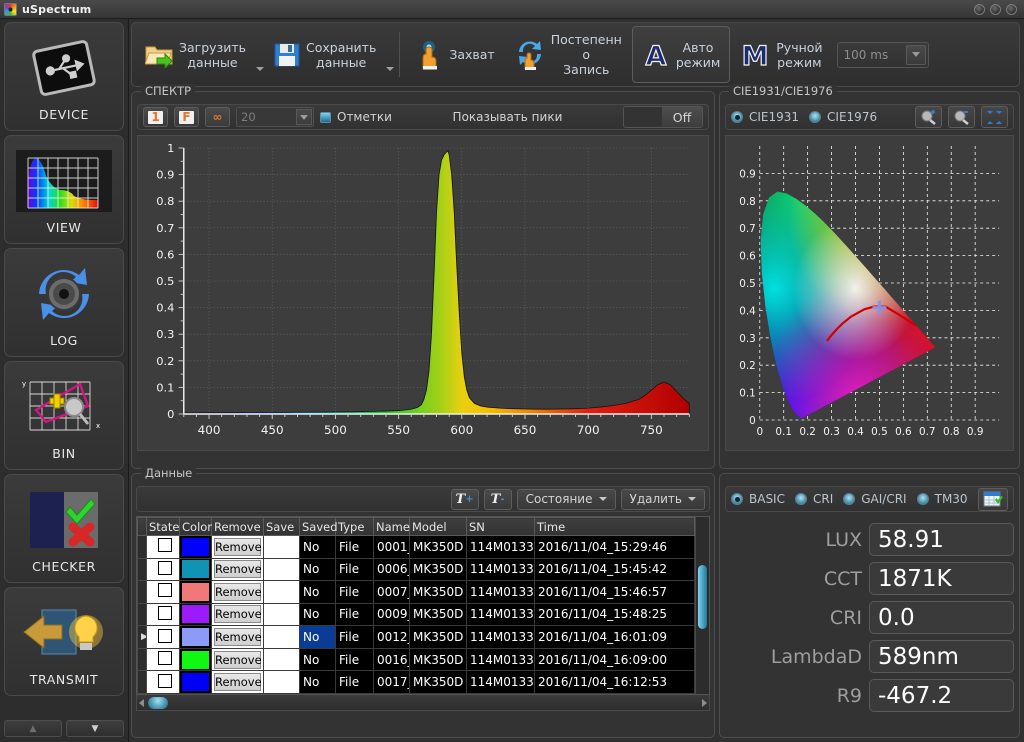 Image resolution: width=1024 pixels, height=742 pixels. I want to click on row-name-cell: 0017_, so click(391, 682).